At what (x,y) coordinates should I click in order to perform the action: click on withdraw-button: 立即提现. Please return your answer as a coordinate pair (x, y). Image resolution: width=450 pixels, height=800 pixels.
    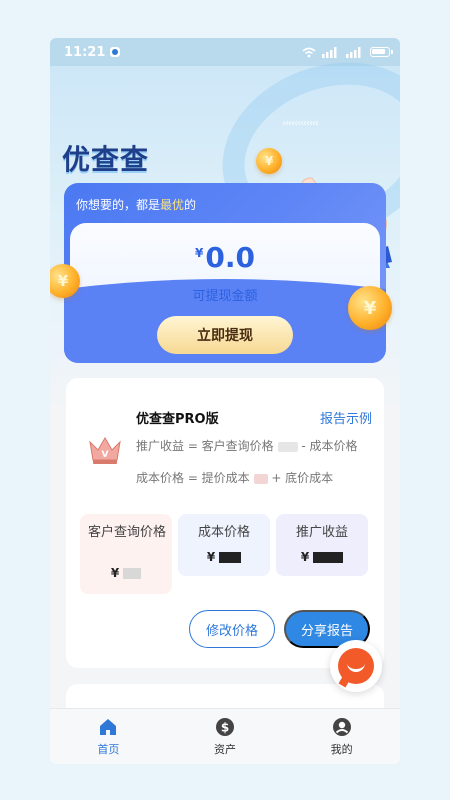
    Looking at the image, I should click on (225, 335).